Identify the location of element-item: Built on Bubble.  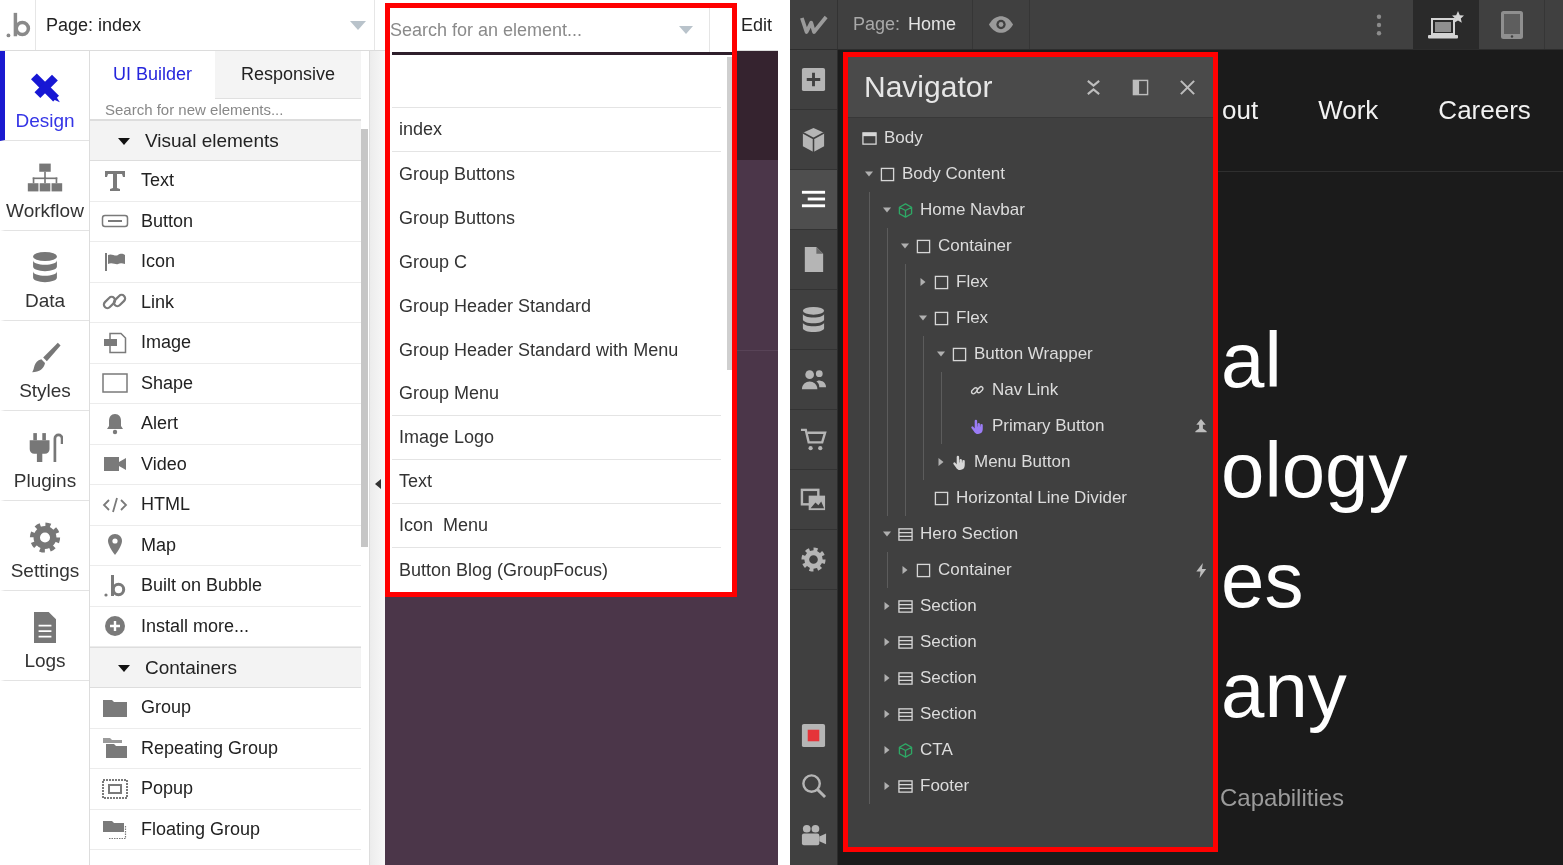
(225, 586).